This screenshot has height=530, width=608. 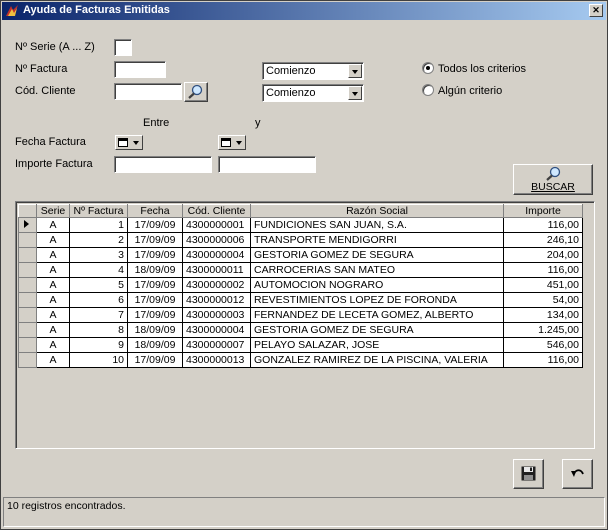 What do you see at coordinates (313, 93) in the screenshot?
I see `cliente-match-select: Comienzo` at bounding box center [313, 93].